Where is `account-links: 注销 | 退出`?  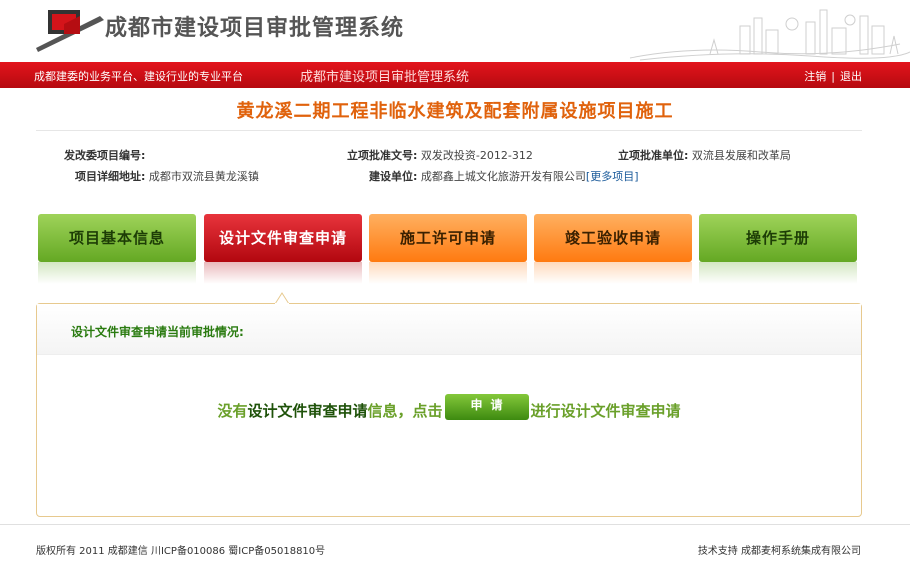 account-links: 注销 | 退出 is located at coordinates (833, 76).